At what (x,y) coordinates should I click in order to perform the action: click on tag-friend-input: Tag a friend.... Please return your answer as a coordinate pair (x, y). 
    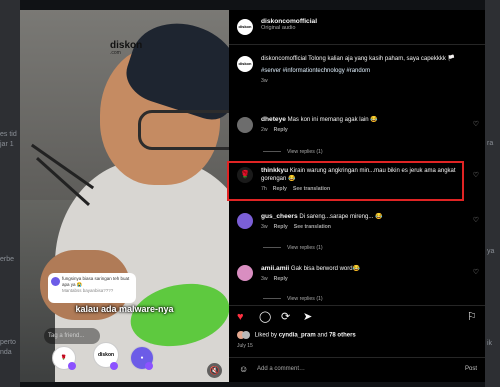
    Looking at the image, I should click on (72, 336).